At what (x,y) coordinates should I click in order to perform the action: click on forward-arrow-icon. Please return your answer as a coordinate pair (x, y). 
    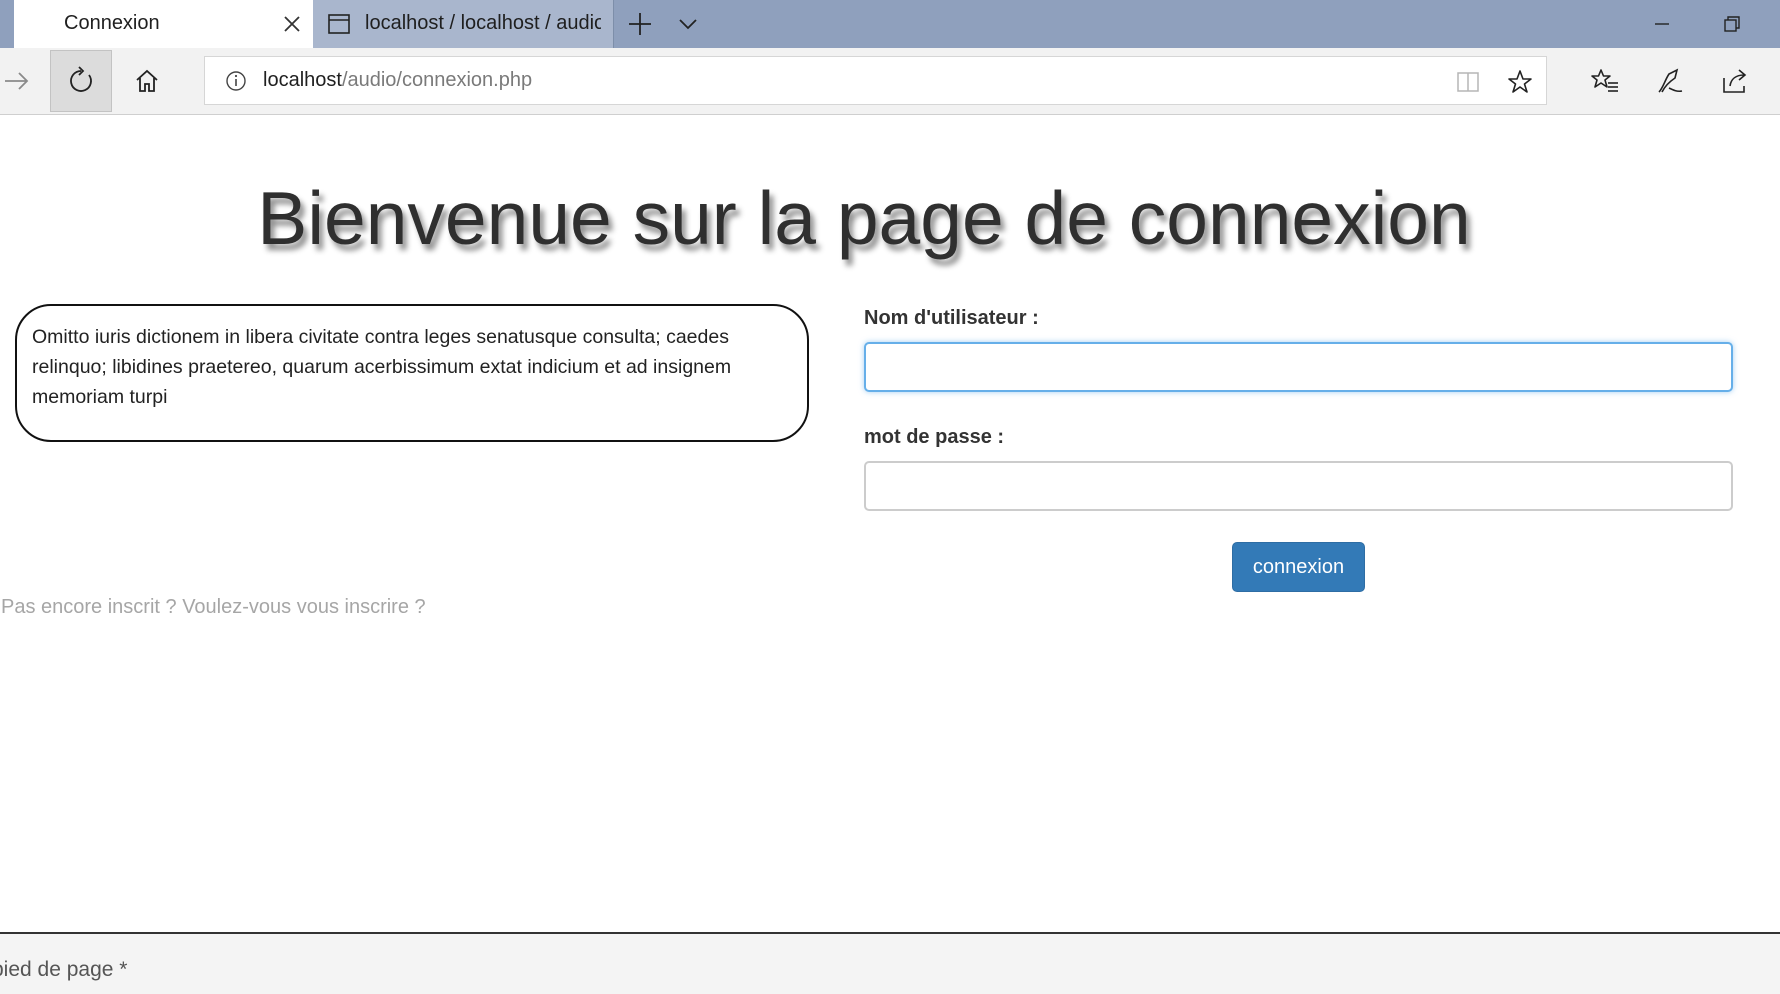
    Looking at the image, I should click on (24, 81).